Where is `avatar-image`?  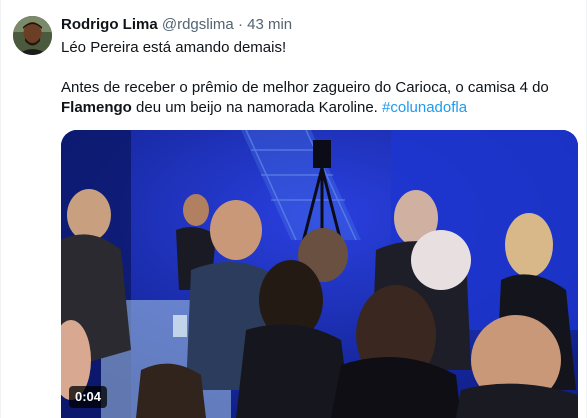
avatar-image is located at coordinates (32, 35).